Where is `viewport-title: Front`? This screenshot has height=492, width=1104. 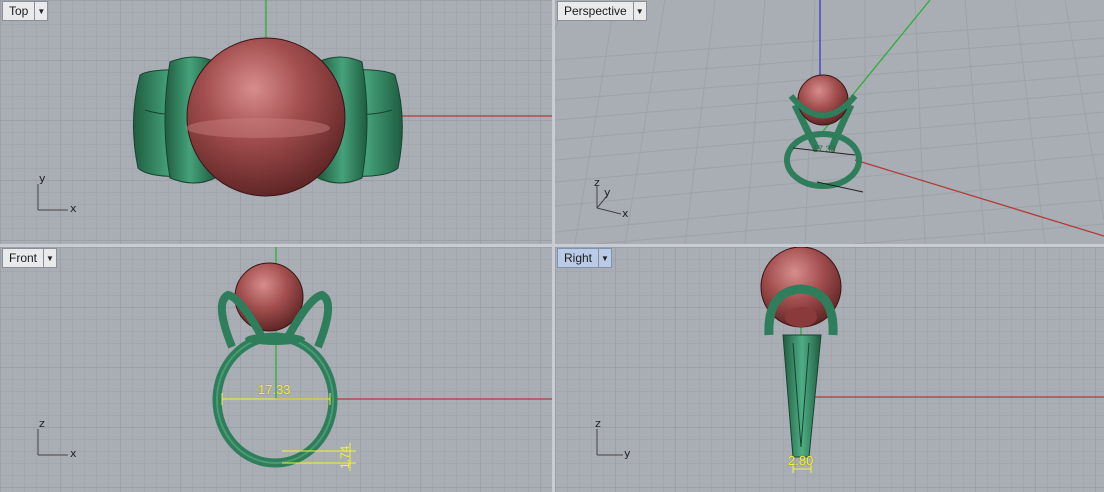
viewport-title: Front is located at coordinates (23, 258).